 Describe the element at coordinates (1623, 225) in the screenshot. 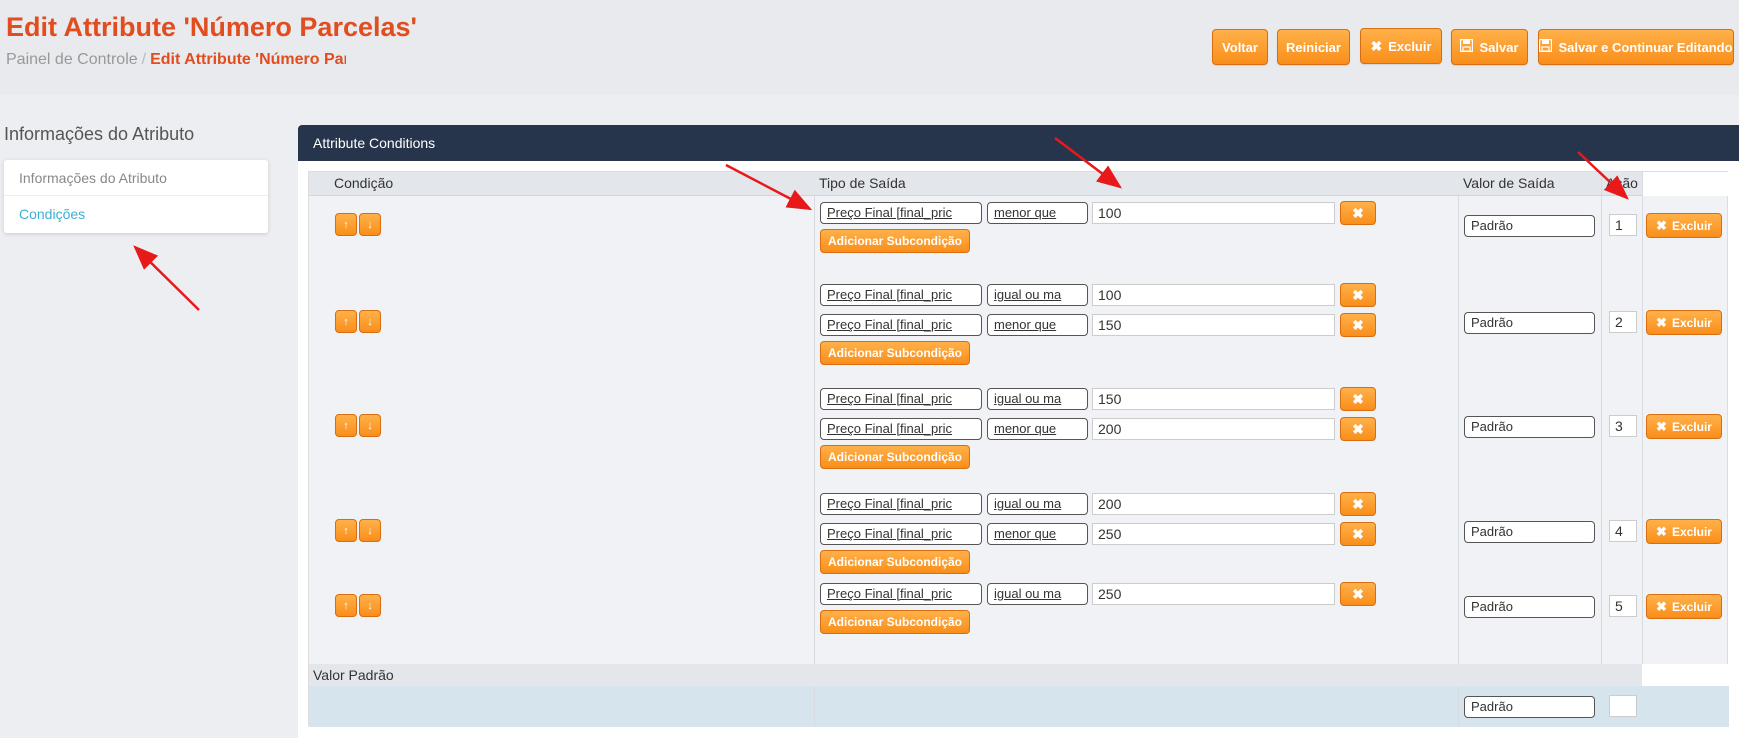

I see `sort-order-input: 1` at that location.